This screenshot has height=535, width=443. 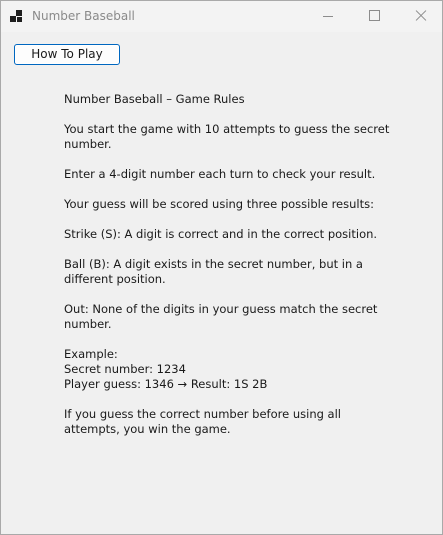 I want to click on rules-heading: Number Baseball – Game Rules, so click(x=154, y=99).